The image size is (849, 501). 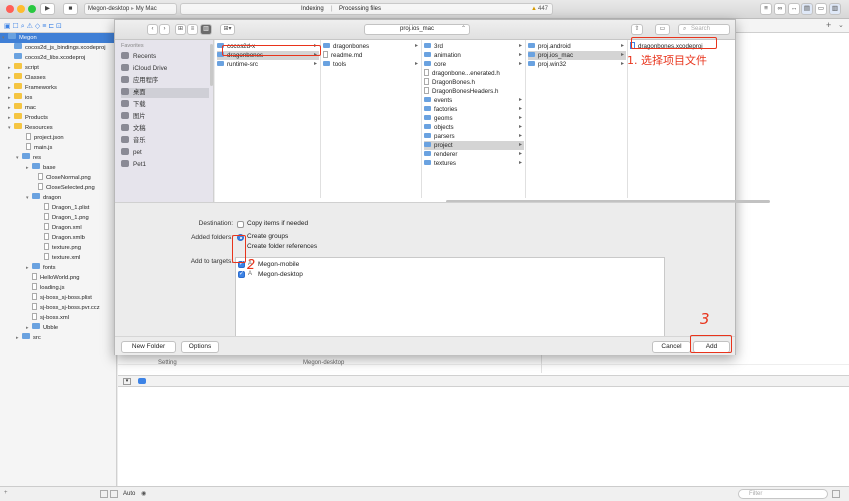 What do you see at coordinates (180, 29) in the screenshot?
I see `icon-view-icon: ⊞` at bounding box center [180, 29].